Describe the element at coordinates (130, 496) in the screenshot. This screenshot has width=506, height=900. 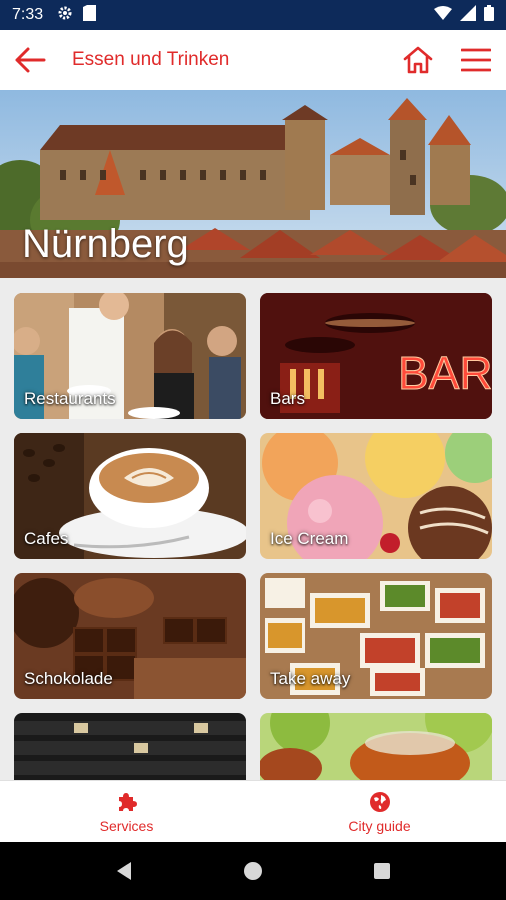
I see `category-tile-cafes: Cafes` at that location.